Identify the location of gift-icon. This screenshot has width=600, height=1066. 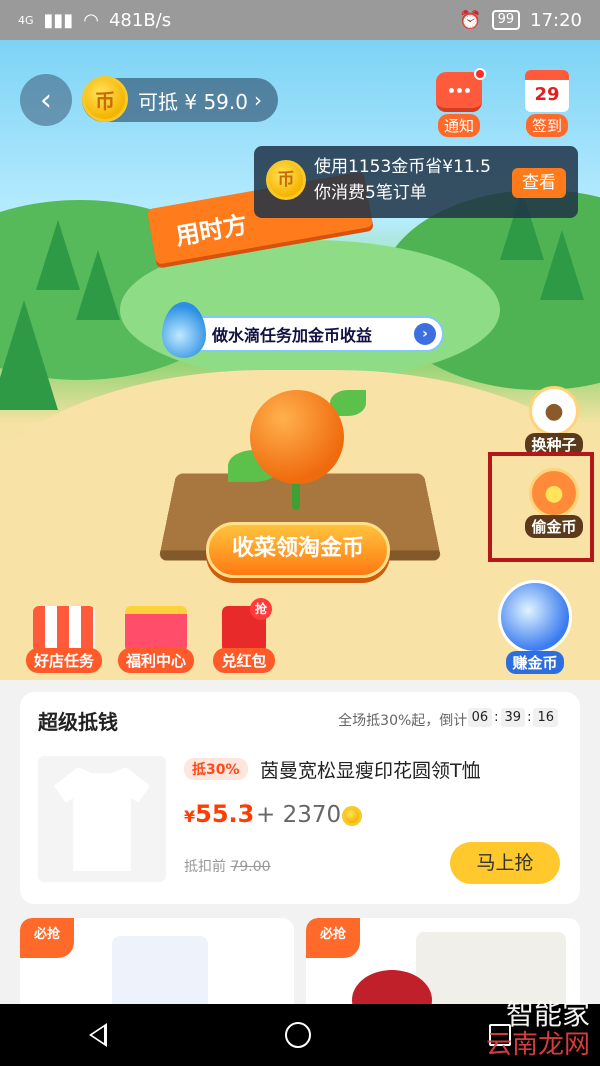
(156, 629).